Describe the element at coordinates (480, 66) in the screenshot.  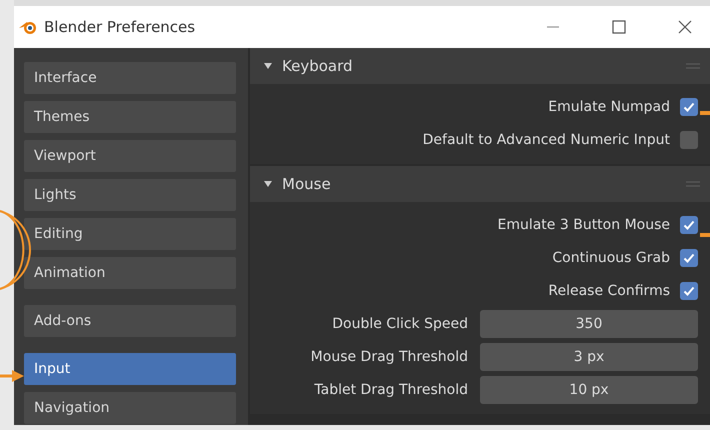
I see `section-header: Keyboard` at that location.